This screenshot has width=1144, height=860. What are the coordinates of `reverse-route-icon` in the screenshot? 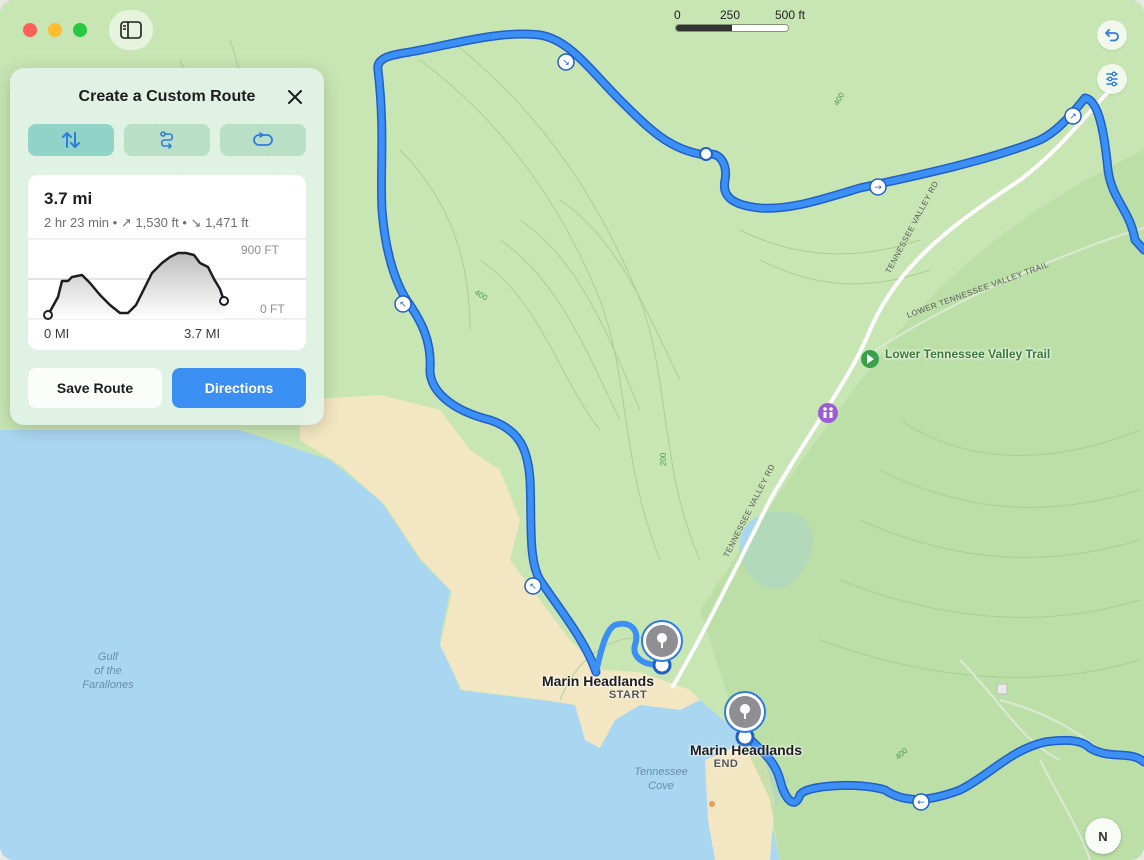 It's located at (71, 140).